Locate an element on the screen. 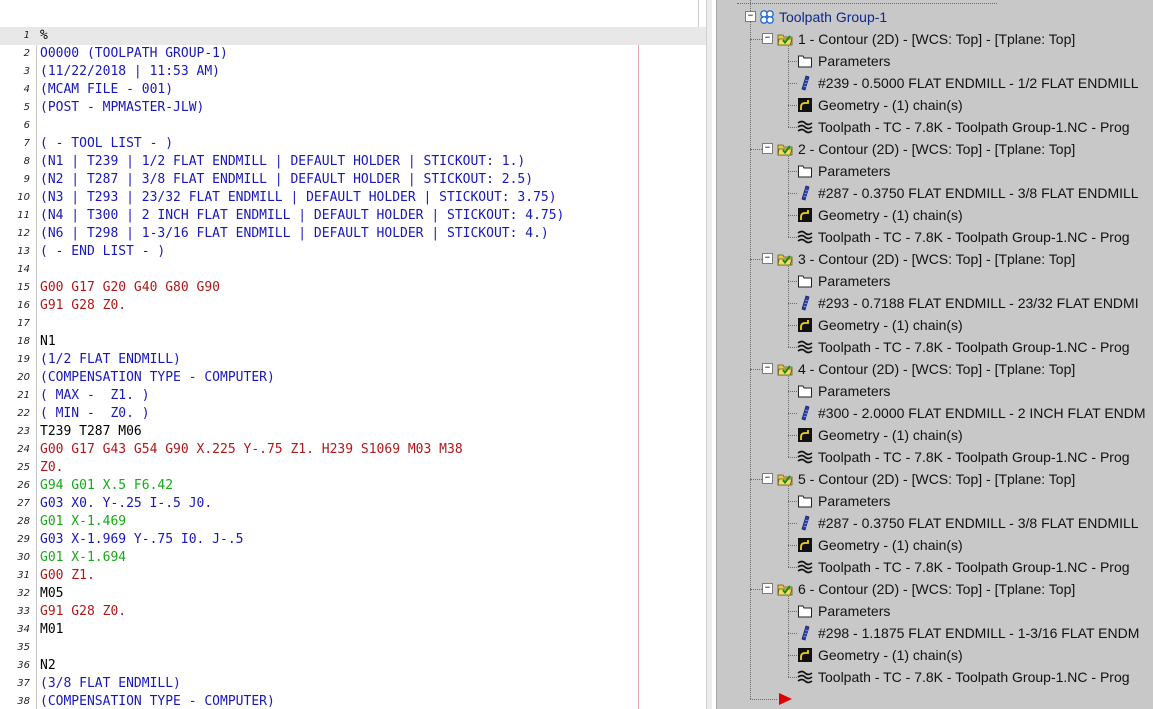 This screenshot has width=1153, height=709. code-line: 2 O0000 (TOOLPATH GROUP-1) is located at coordinates (353, 54).